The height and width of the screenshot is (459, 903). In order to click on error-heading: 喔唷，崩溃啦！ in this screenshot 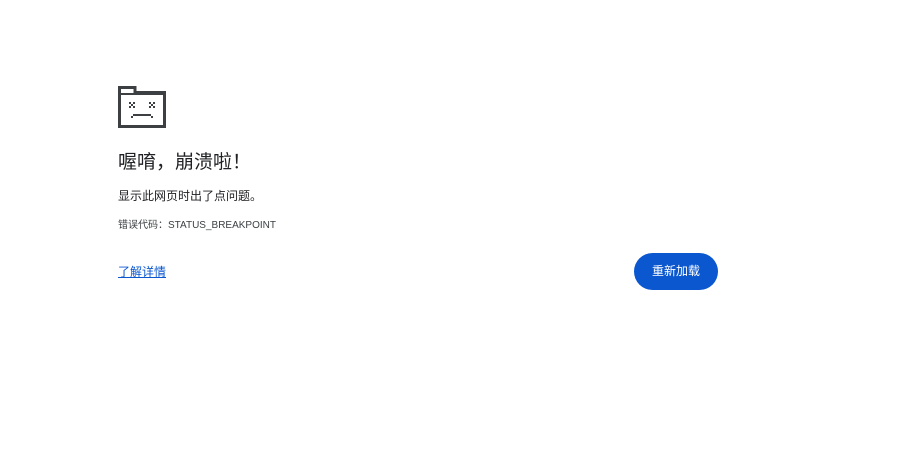, I will do `click(185, 162)`.